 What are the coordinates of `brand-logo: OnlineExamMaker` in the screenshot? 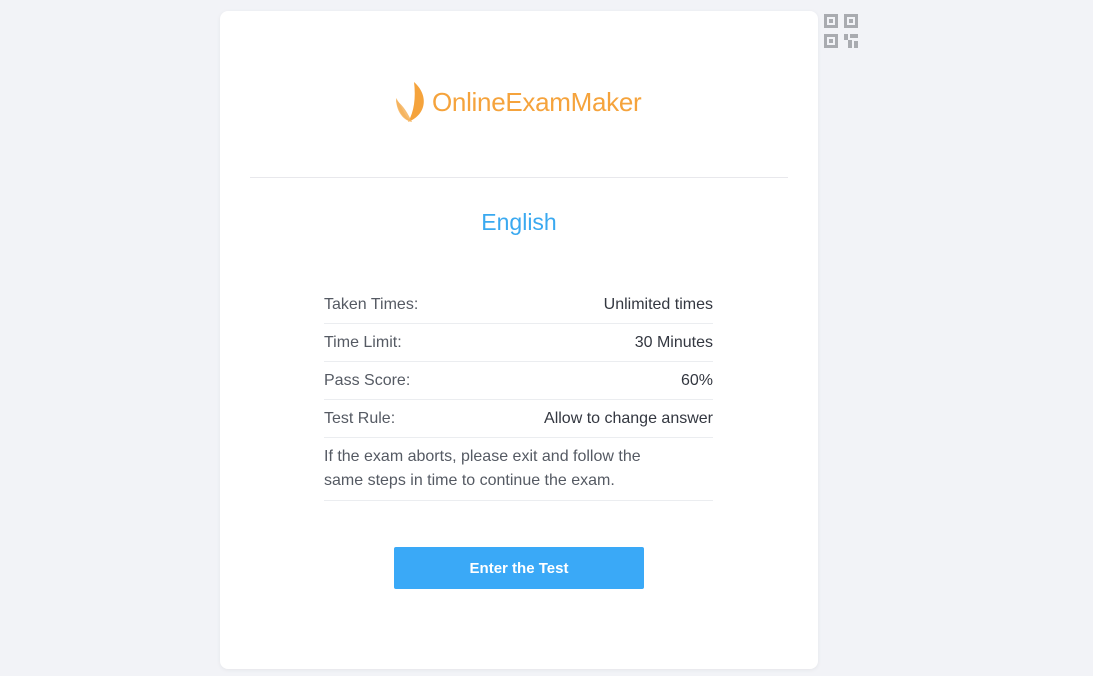 It's located at (518, 102).